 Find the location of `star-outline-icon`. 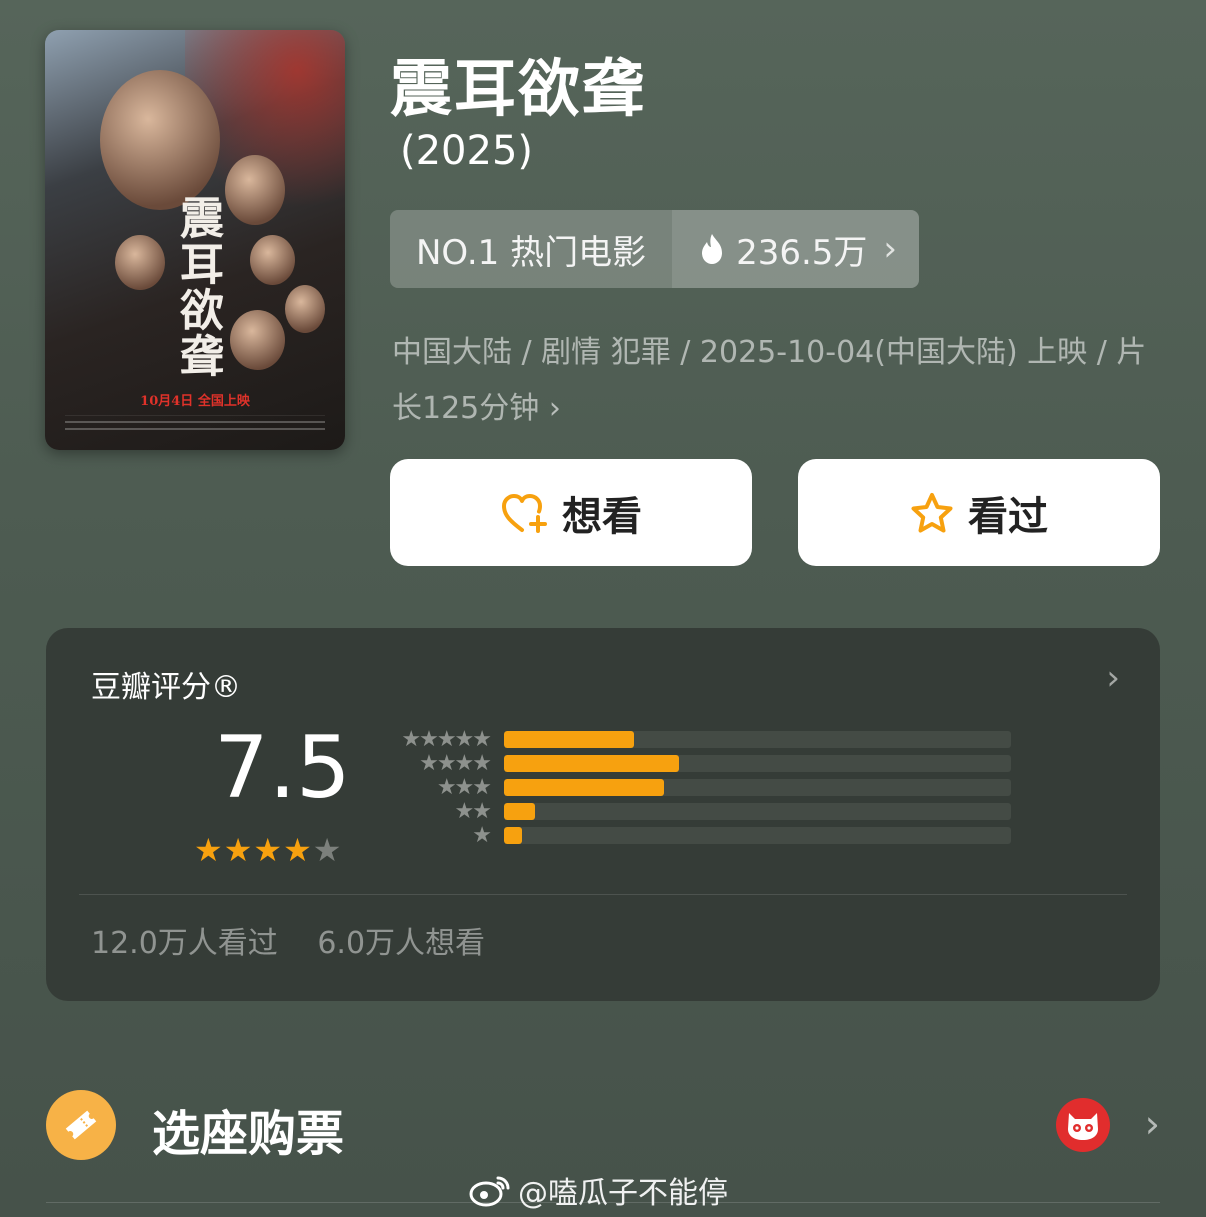

star-outline-icon is located at coordinates (932, 512).